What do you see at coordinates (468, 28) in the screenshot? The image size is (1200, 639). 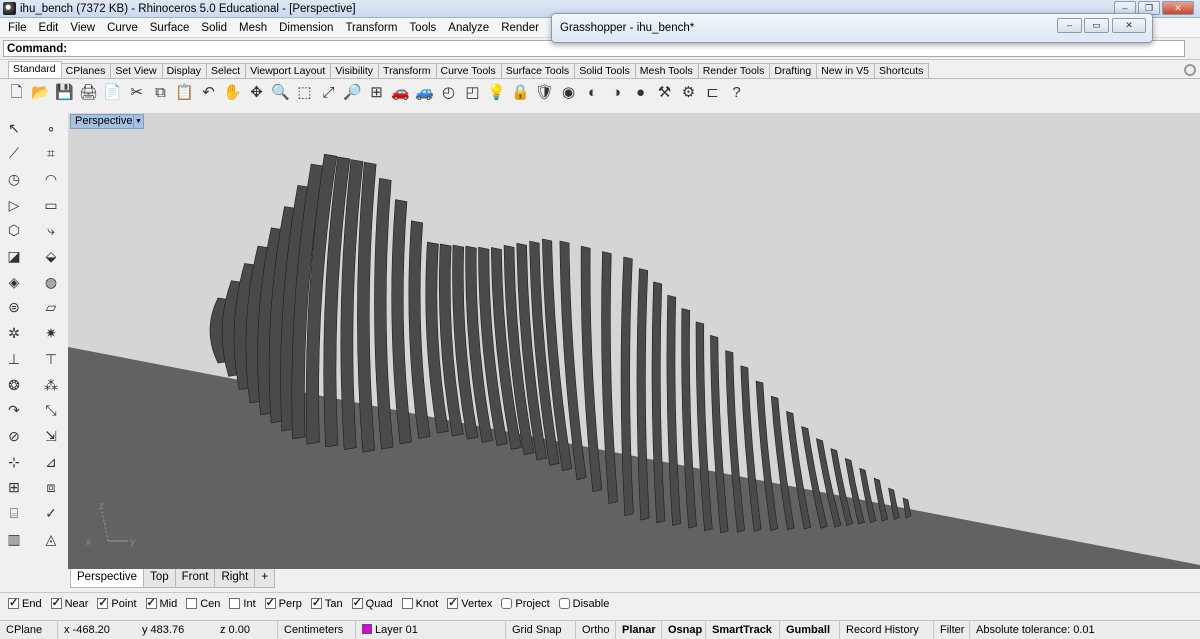 I see `menu-analyze: Analyze` at bounding box center [468, 28].